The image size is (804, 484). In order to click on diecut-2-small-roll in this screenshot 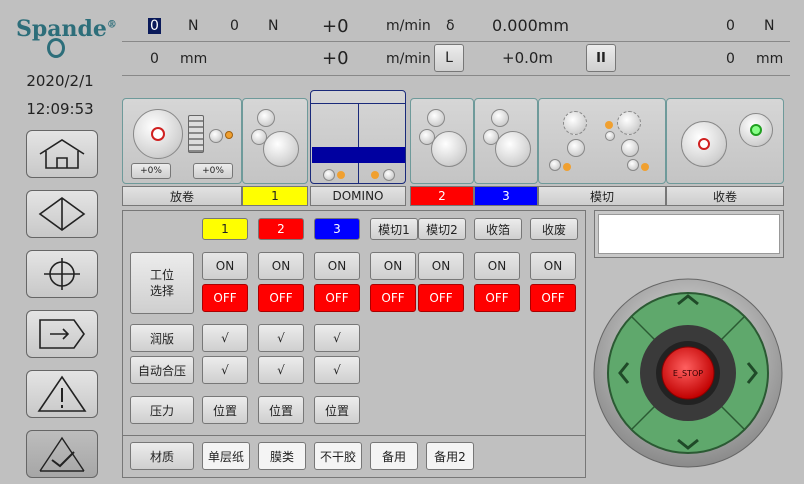, I will do `click(610, 136)`.